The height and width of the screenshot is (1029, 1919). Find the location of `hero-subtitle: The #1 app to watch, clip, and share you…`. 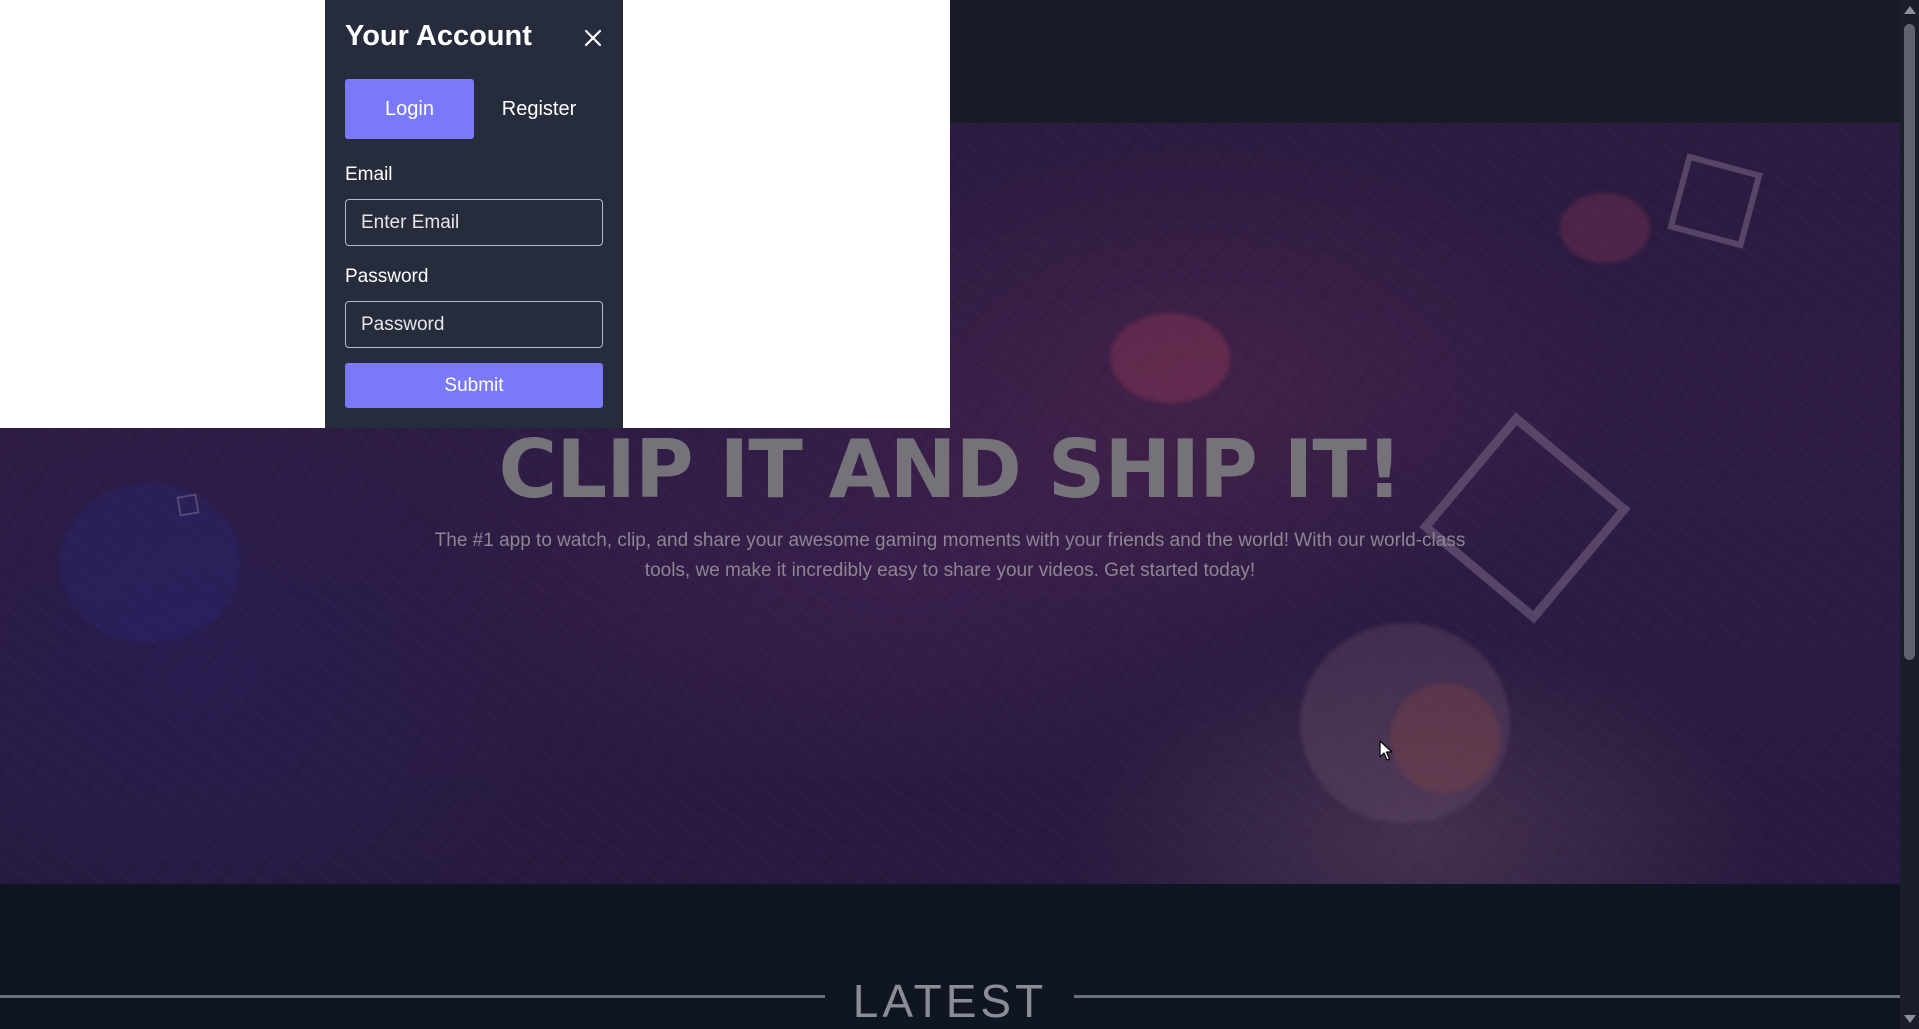

hero-subtitle: The #1 app to watch, clip, and share you… is located at coordinates (950, 555).